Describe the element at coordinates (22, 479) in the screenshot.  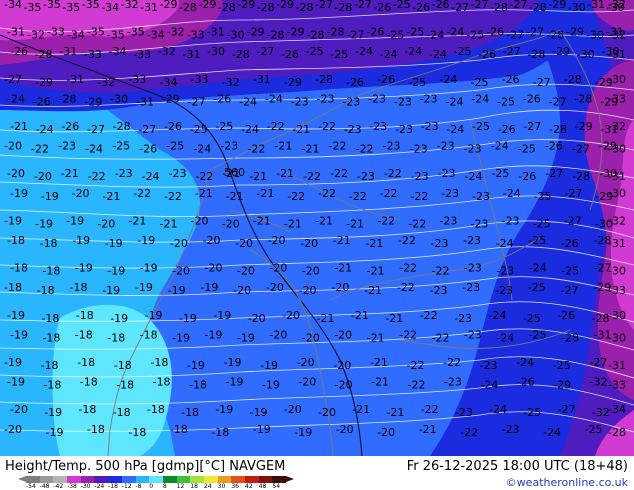
I see `scale-arrow-left` at that location.